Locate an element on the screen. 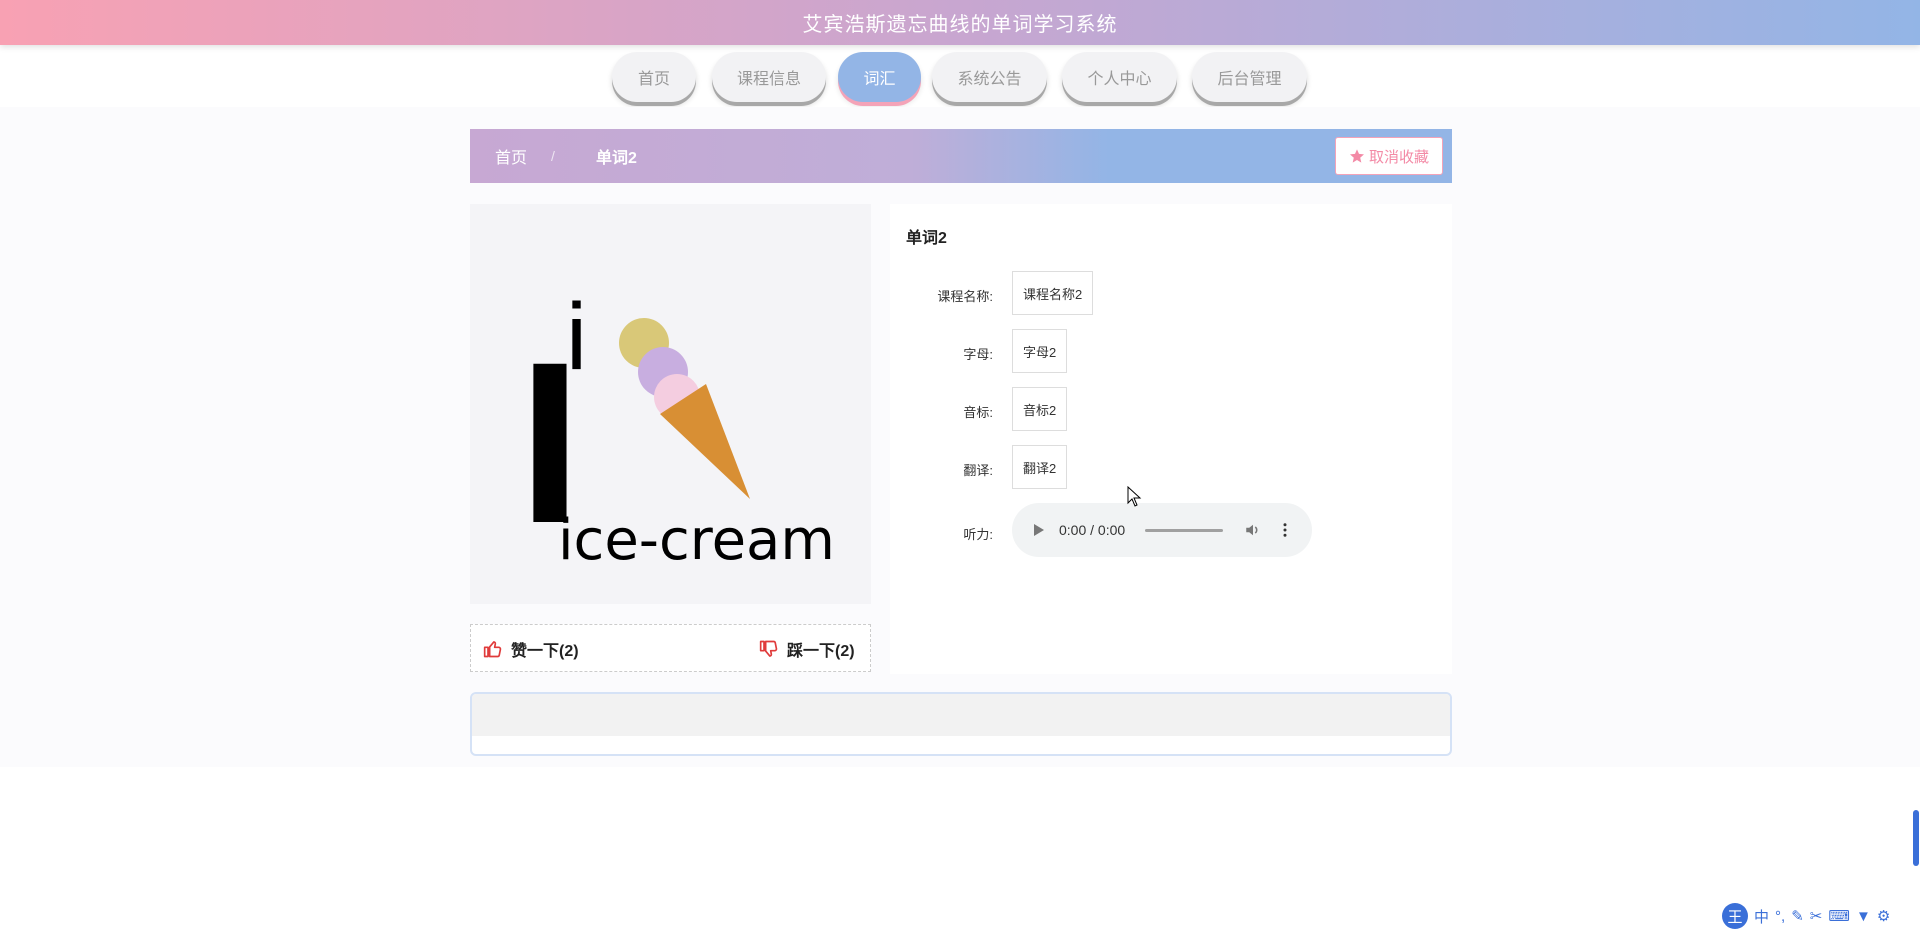  translation-label: 翻译: is located at coordinates (978, 470).